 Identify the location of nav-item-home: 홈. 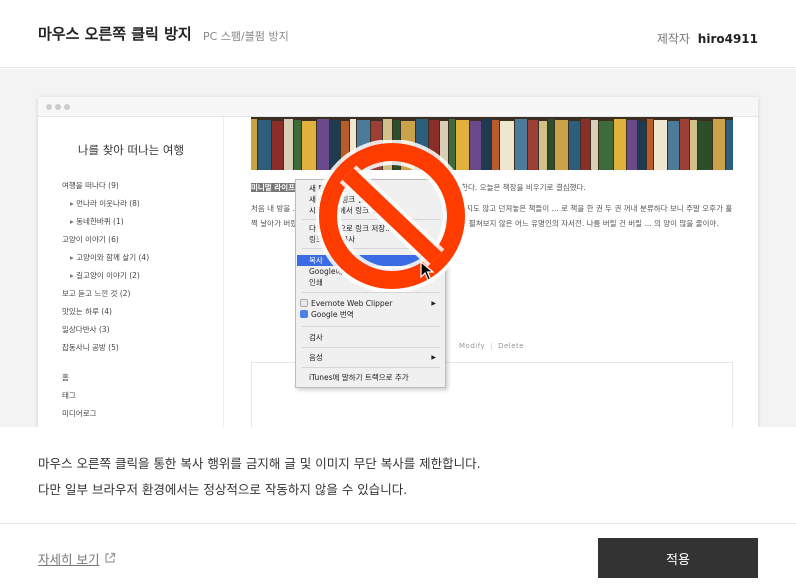
(65, 377).